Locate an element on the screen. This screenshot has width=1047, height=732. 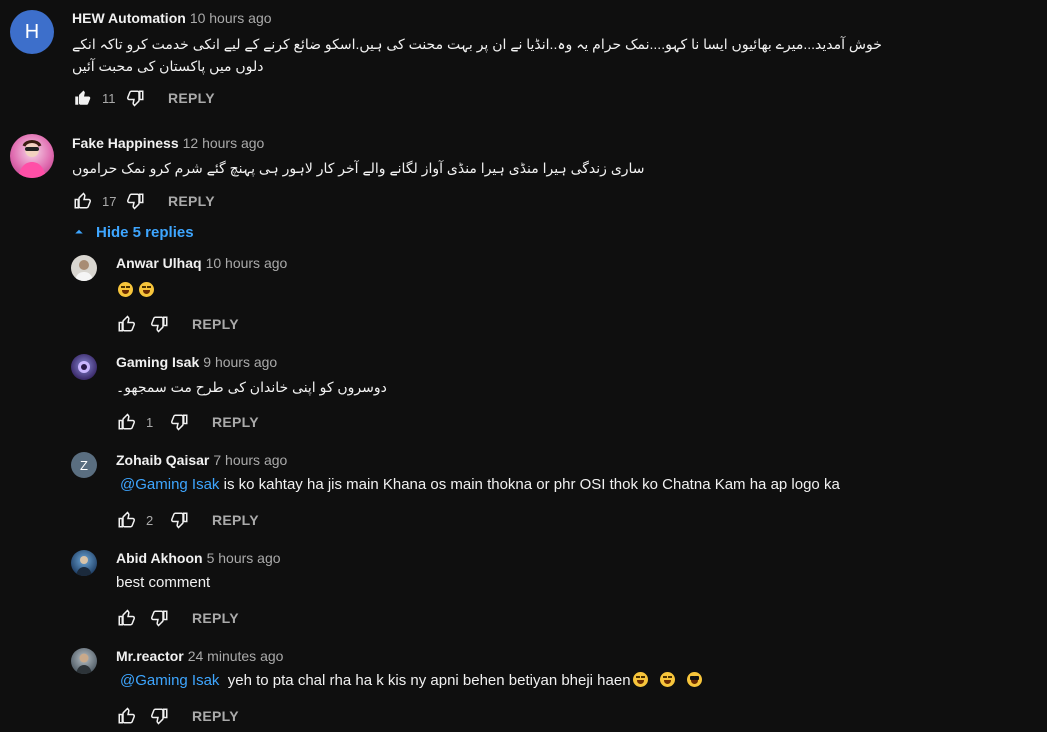
timestamp: 12 hours ago is located at coordinates (224, 143).